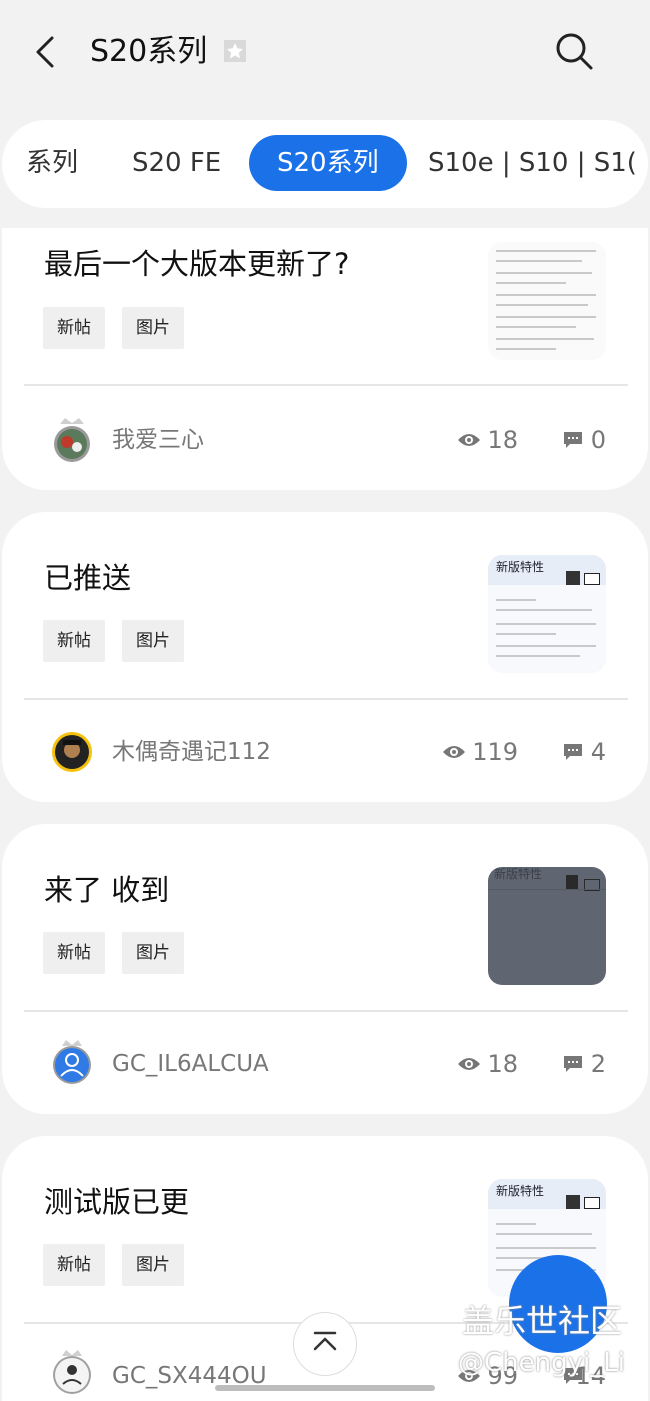  What do you see at coordinates (235, 51) in the screenshot?
I see `favorite-star-icon` at bounding box center [235, 51].